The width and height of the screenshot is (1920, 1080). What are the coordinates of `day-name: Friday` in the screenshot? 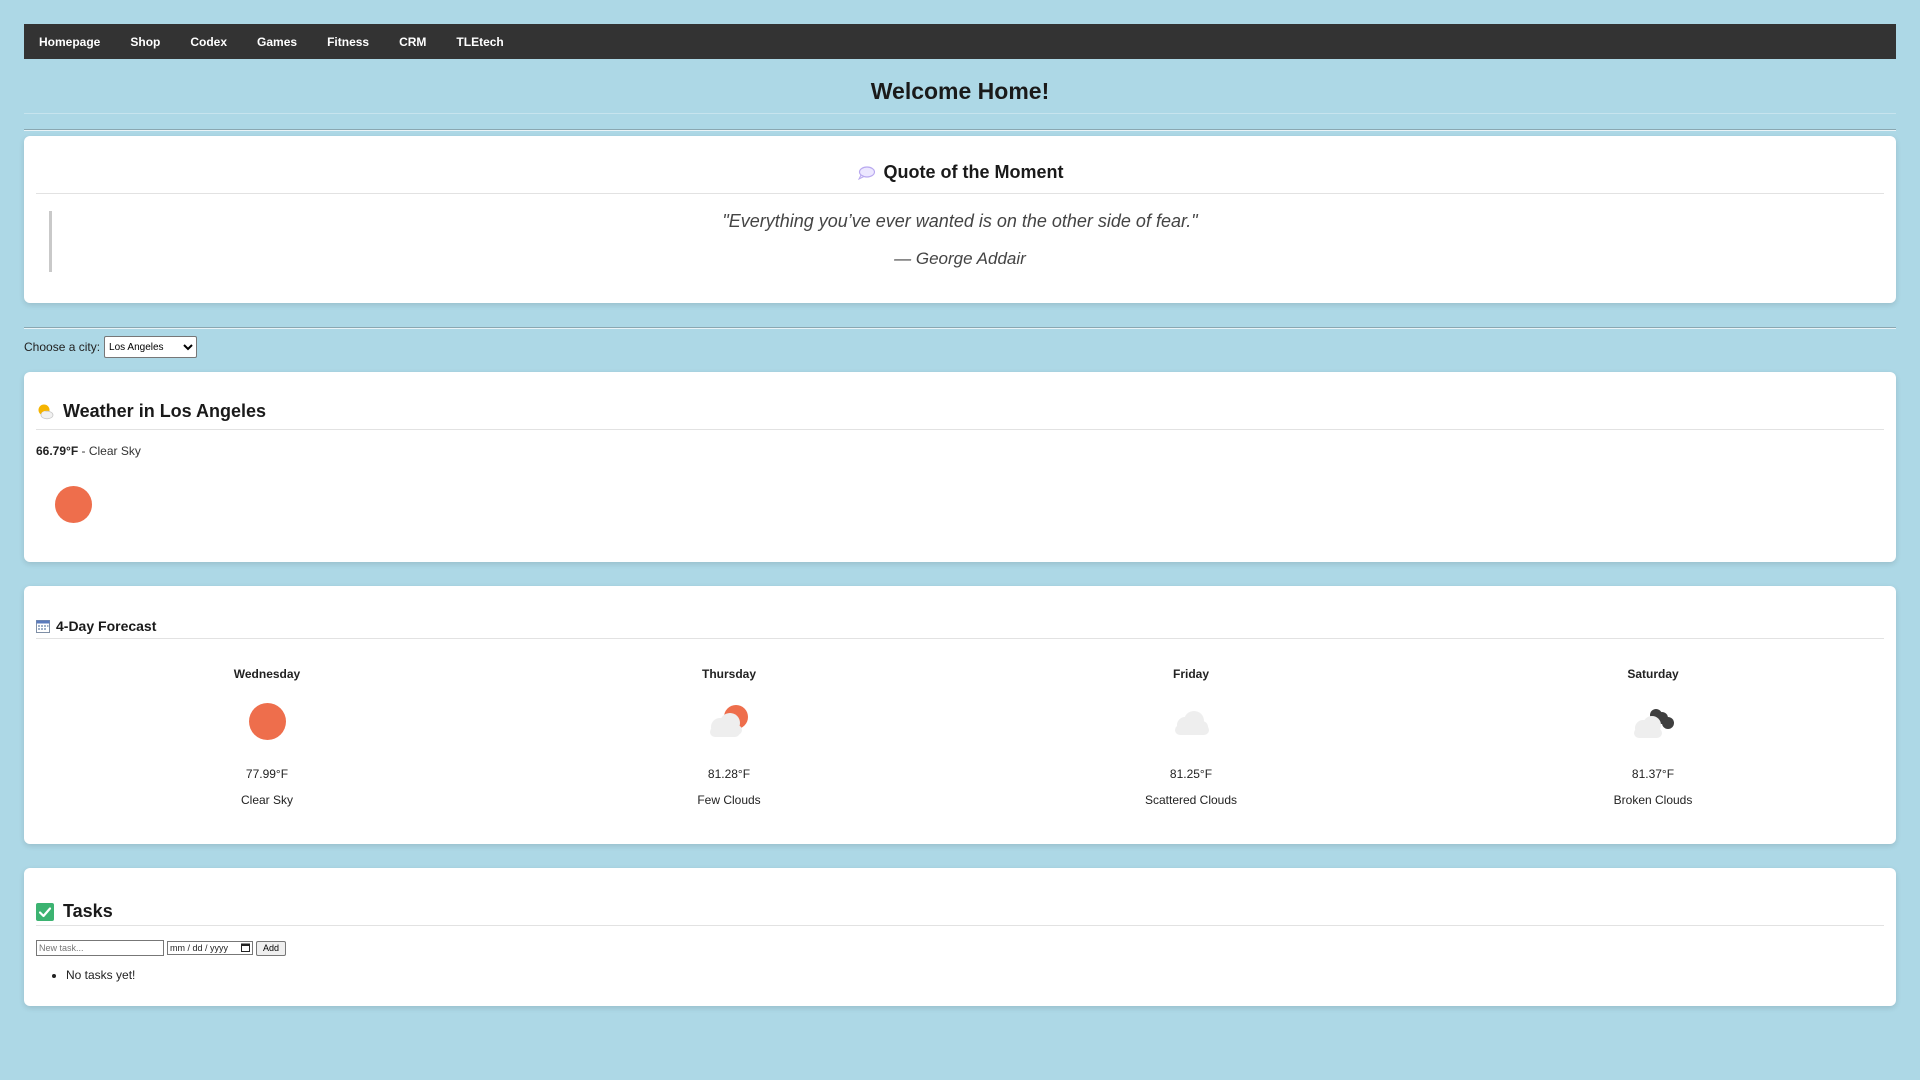 It's located at (1190, 674).